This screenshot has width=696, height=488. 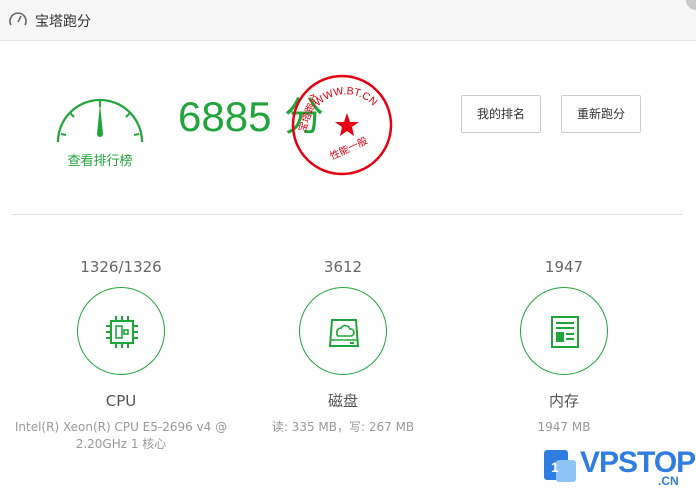 I want to click on vpstop-watermark: 1 VPSTOP .CN, so click(x=618, y=466).